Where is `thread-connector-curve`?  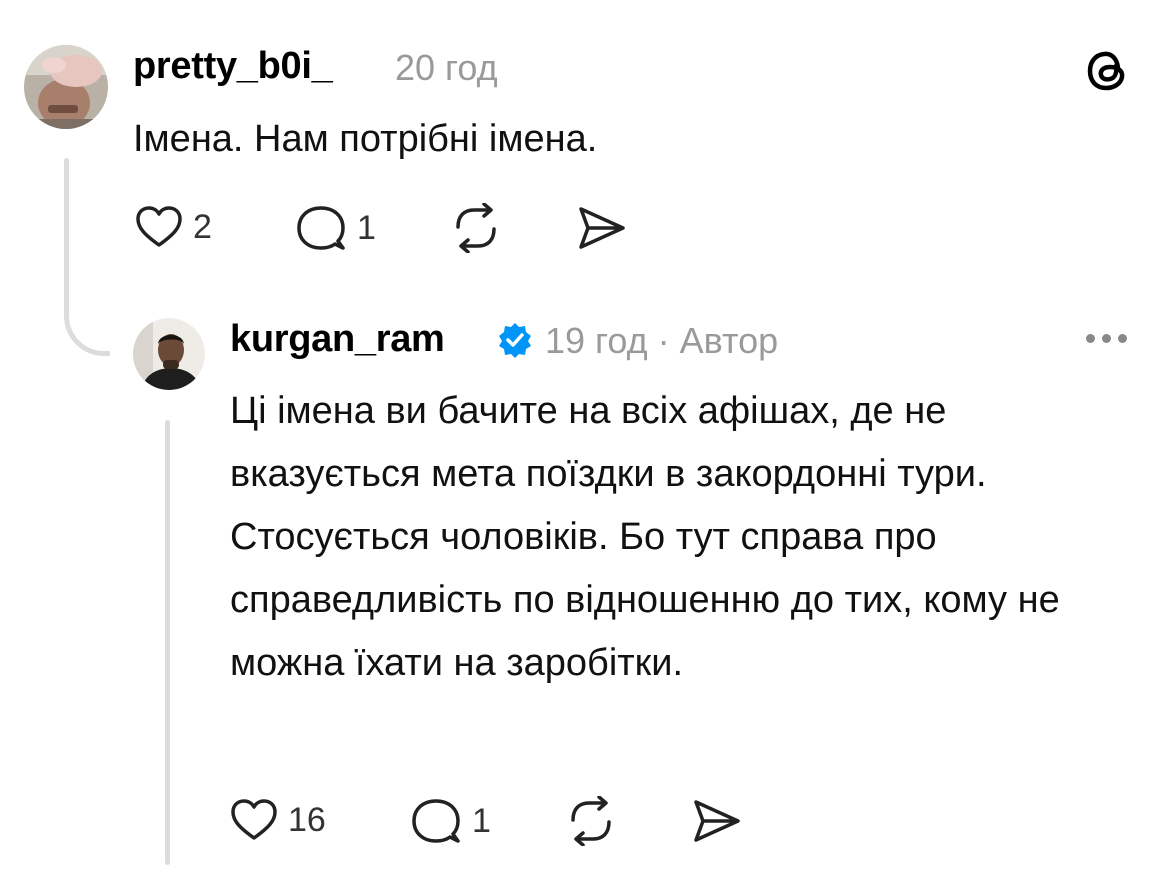 thread-connector-curve is located at coordinates (87, 328).